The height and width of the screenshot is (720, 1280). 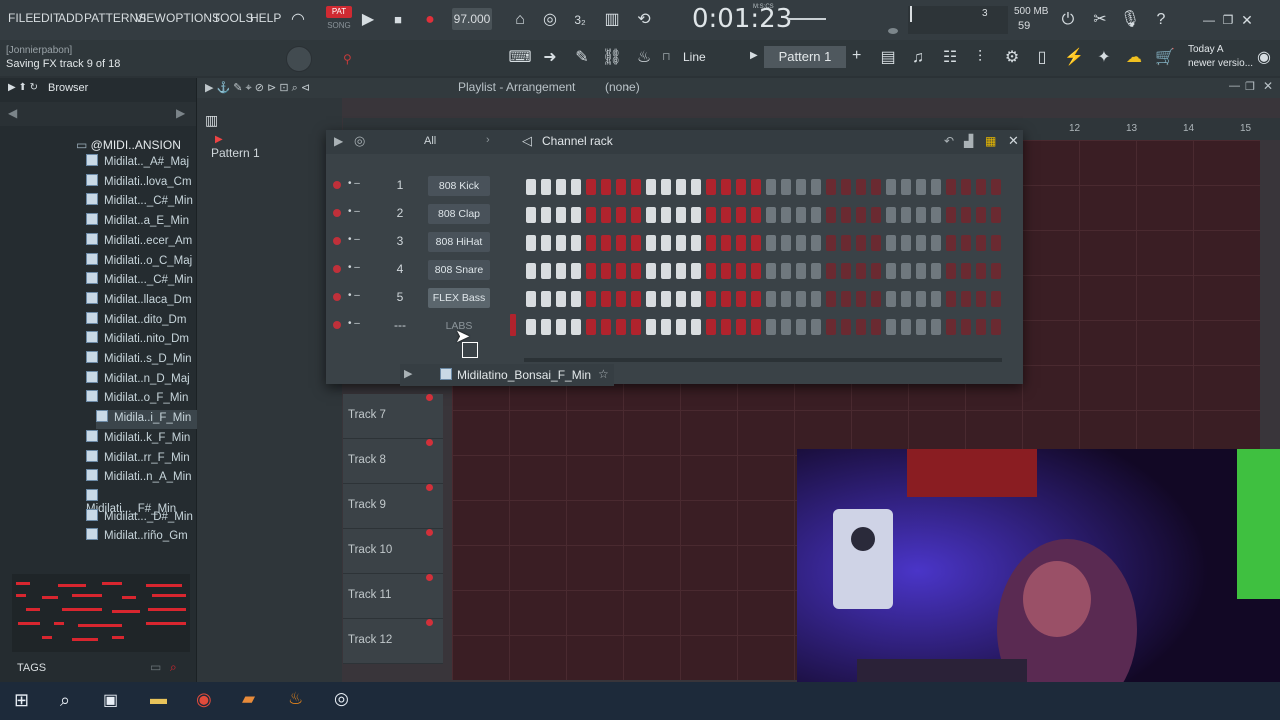 What do you see at coordinates (347, 59) in the screenshot?
I see `pin-icon: ⚲` at bounding box center [347, 59].